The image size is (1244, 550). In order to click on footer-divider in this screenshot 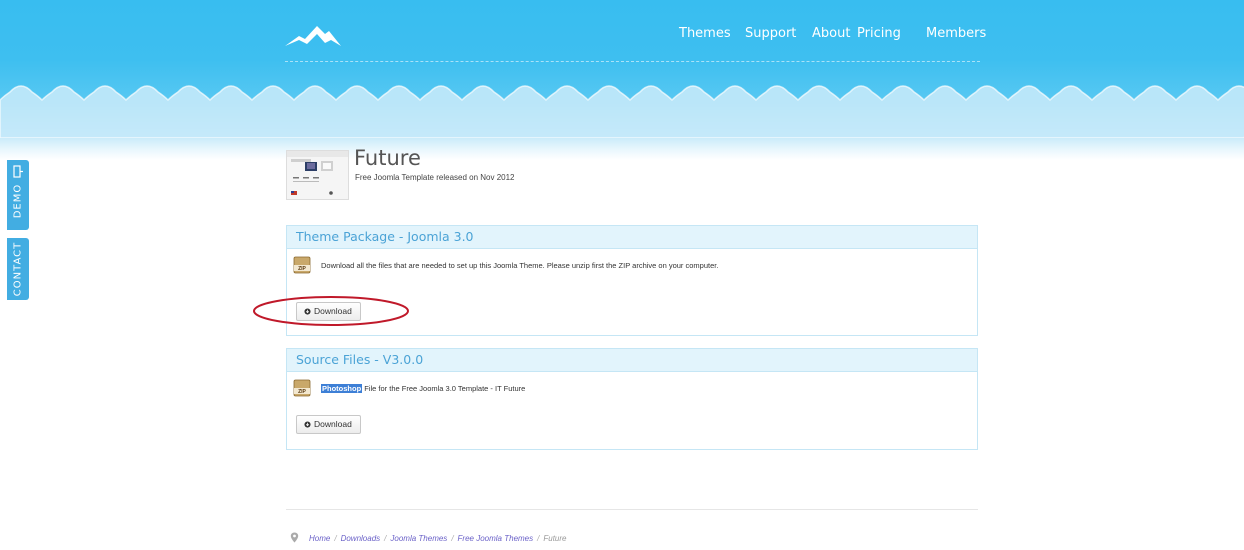, I will do `click(632, 509)`.